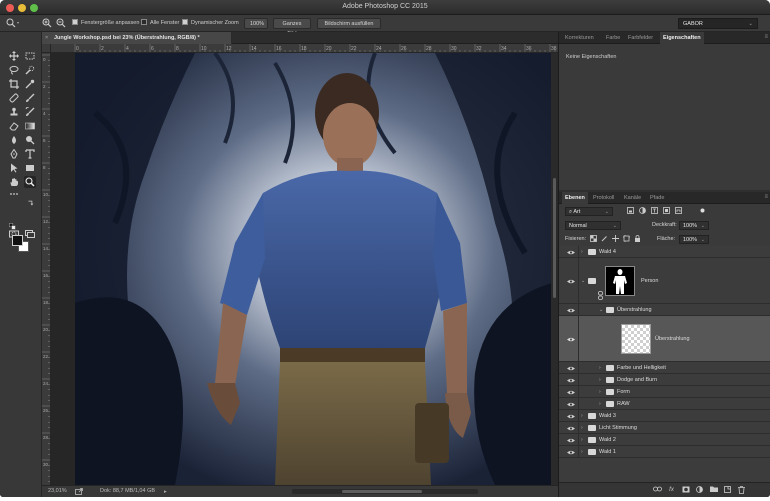  What do you see at coordinates (615, 239) in the screenshot?
I see `lock-position-icon` at bounding box center [615, 239].